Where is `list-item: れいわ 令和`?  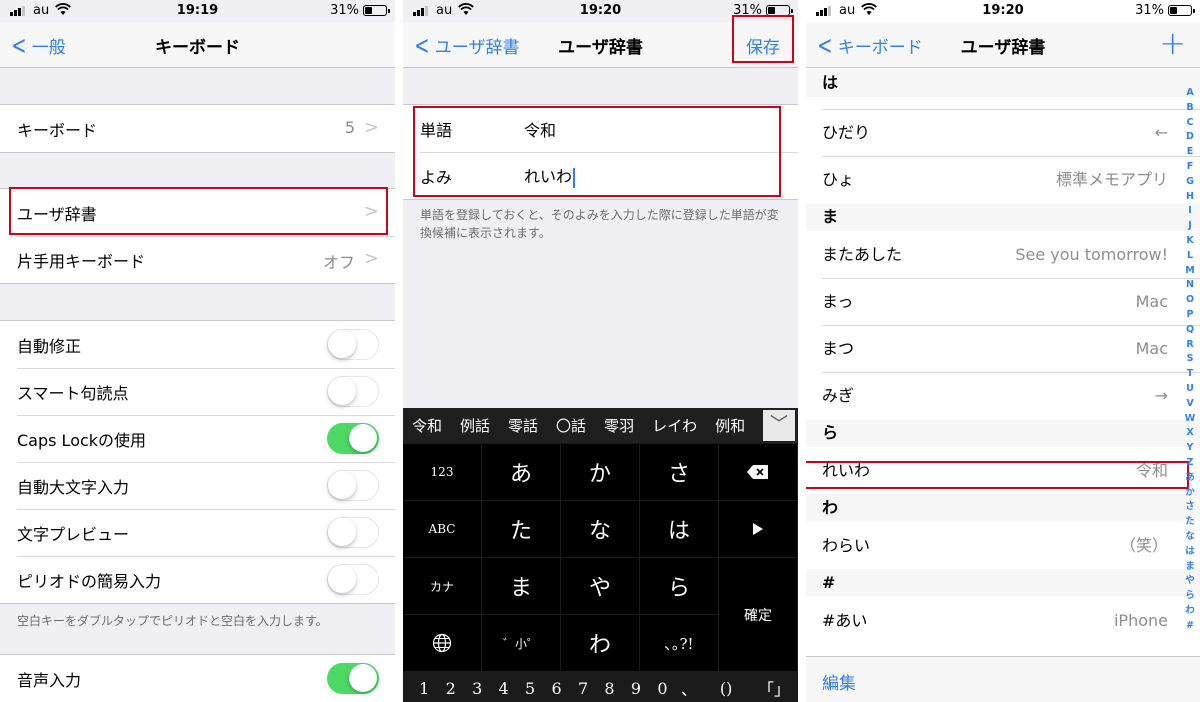
list-item: れいわ 令和 is located at coordinates (1003, 470).